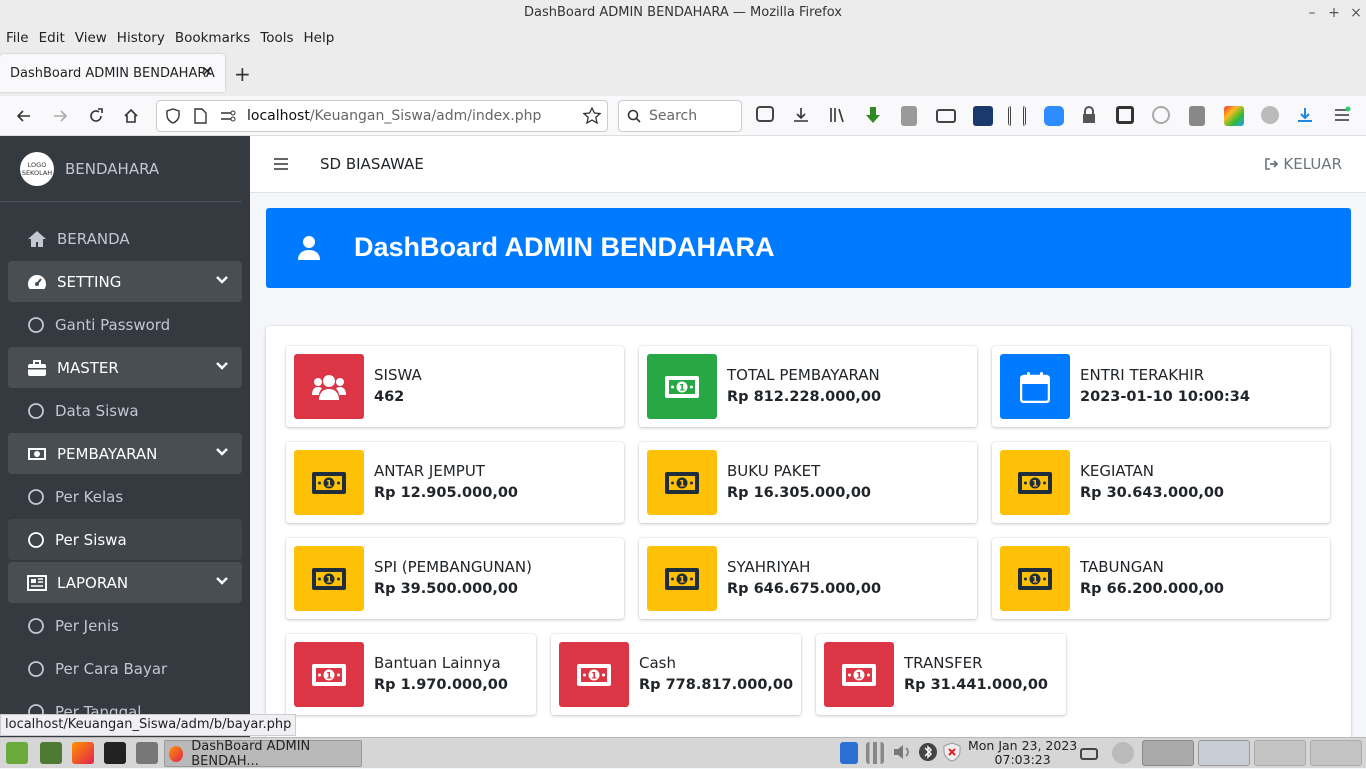  Describe the element at coordinates (1197, 116) in the screenshot. I see `menu-extension-icon` at that location.